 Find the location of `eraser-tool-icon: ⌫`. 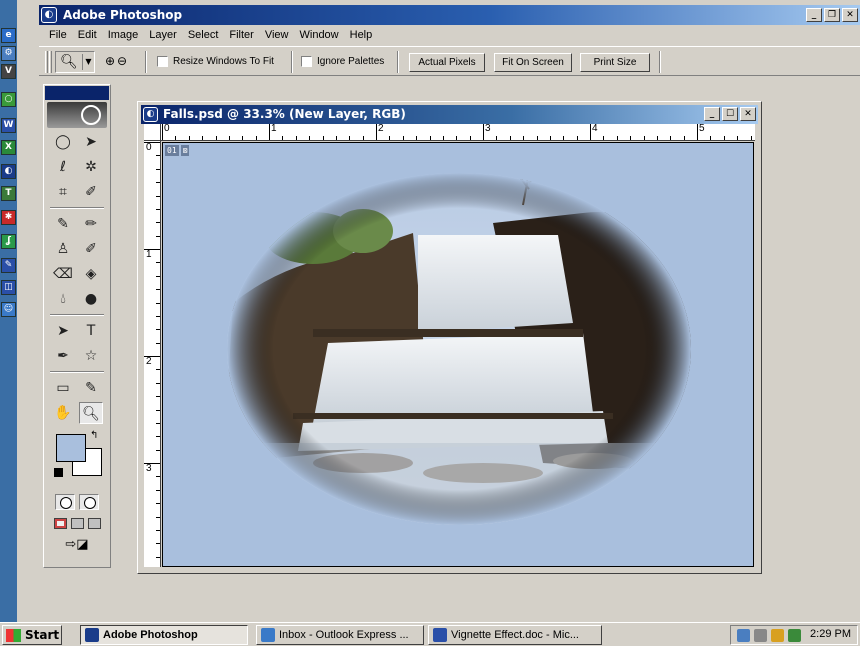

eraser-tool-icon: ⌫ is located at coordinates (63, 274).